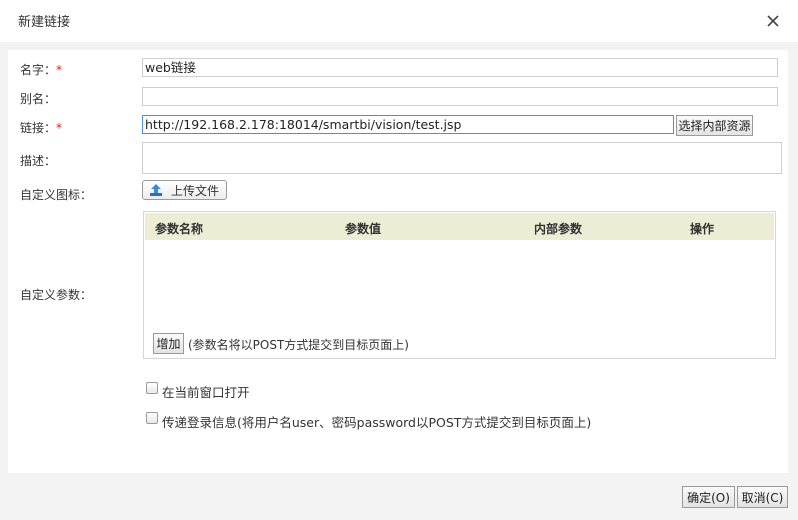 Image resolution: width=798 pixels, height=520 pixels. What do you see at coordinates (168, 343) in the screenshot?
I see `add-param-button: 增加` at bounding box center [168, 343].